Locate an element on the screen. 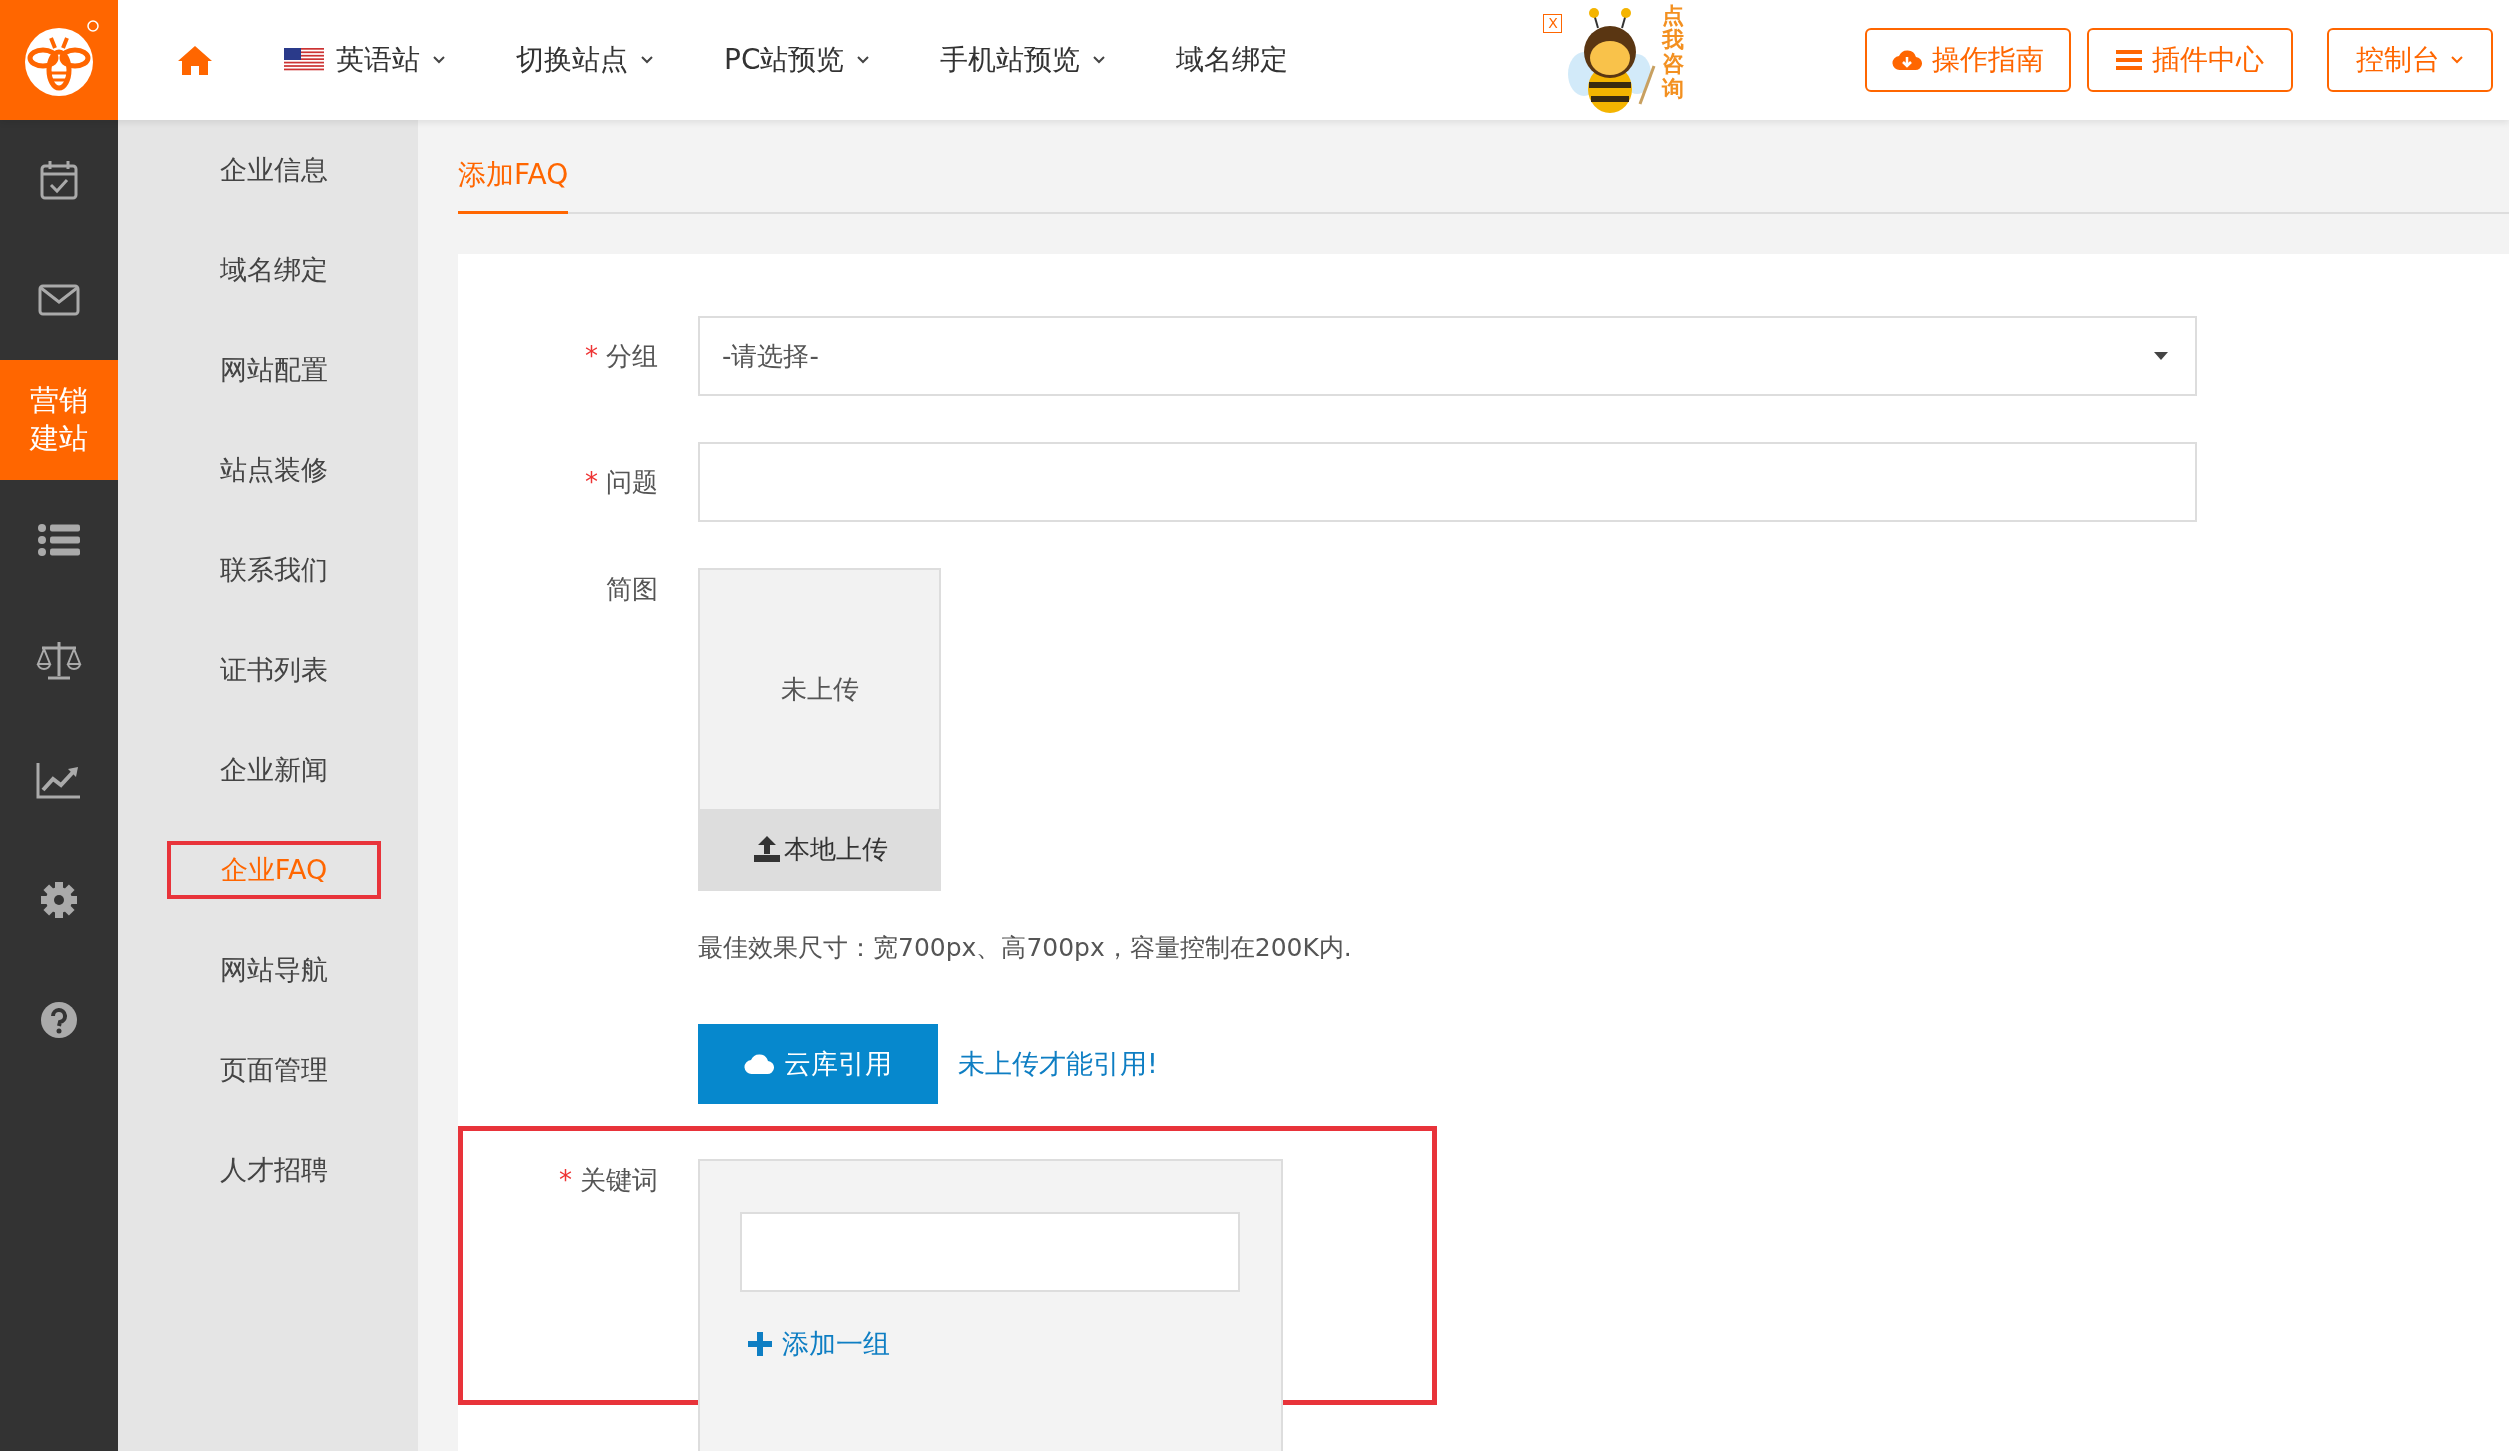  sidebar-item: 页面管理 is located at coordinates (274, 1070).